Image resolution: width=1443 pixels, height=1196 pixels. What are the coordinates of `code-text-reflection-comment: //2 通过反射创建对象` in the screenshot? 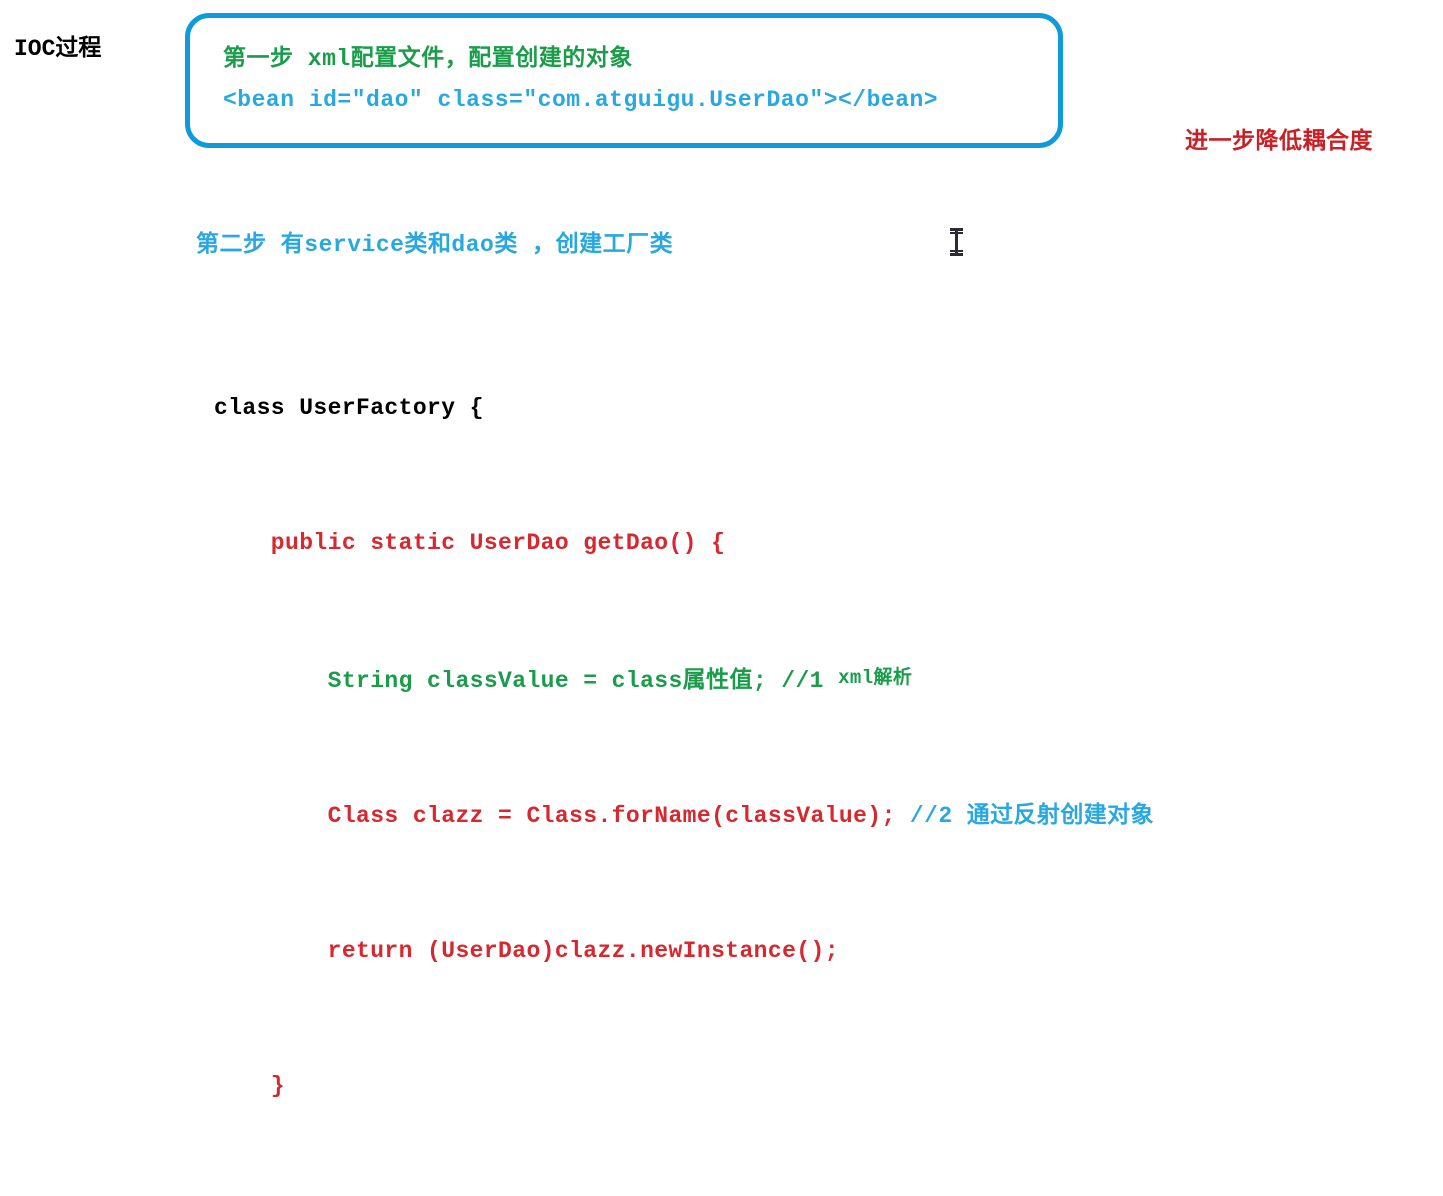 It's located at (1031, 816).